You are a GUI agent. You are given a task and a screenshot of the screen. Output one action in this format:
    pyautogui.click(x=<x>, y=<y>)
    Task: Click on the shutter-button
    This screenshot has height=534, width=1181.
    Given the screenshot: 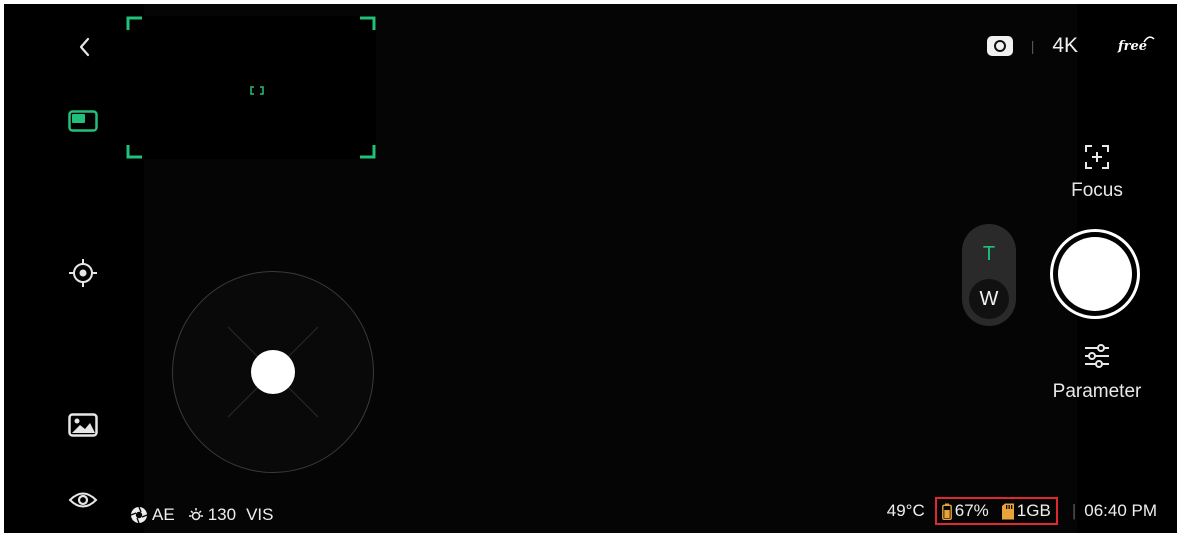 What is the action you would take?
    pyautogui.click(x=1095, y=274)
    